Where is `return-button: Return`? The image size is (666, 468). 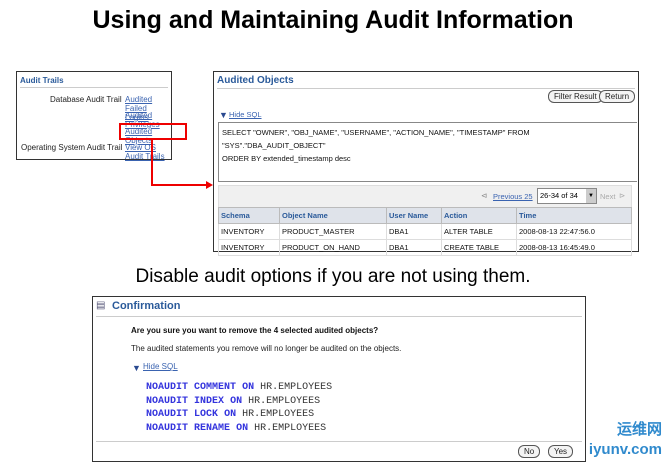
return-button: Return is located at coordinates (617, 96).